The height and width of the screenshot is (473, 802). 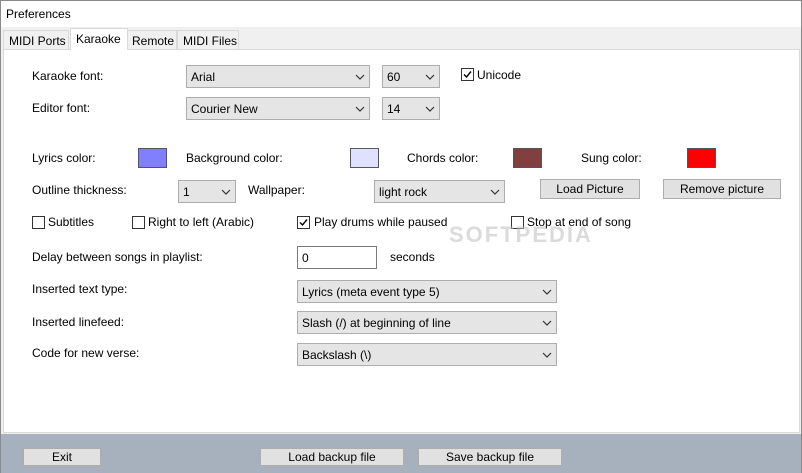 I want to click on karaoke-size-value: 60, so click(x=394, y=77).